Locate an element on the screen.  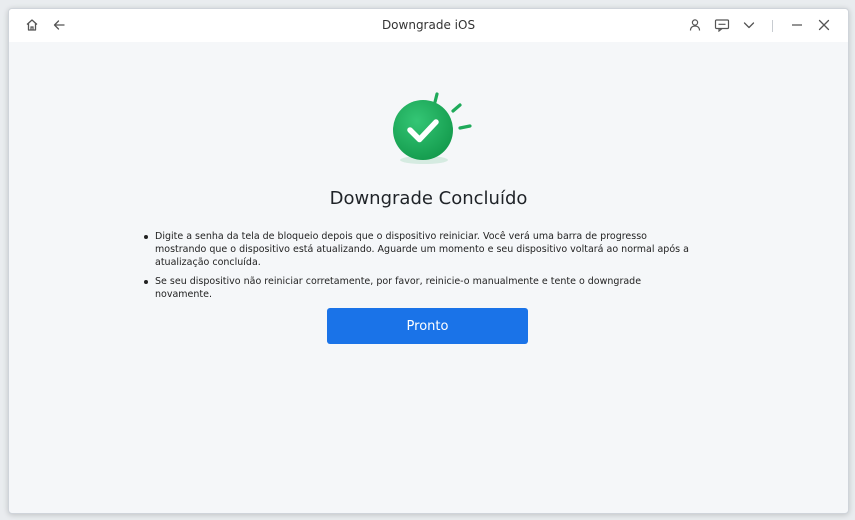
titlebar-divider is located at coordinates (772, 26).